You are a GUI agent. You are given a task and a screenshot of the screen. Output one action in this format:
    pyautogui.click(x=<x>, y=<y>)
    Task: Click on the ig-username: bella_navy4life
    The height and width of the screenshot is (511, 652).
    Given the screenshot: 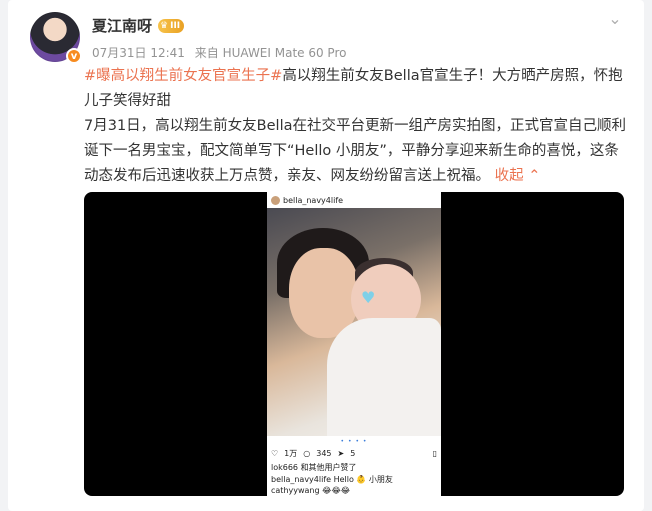 What is the action you would take?
    pyautogui.click(x=313, y=200)
    